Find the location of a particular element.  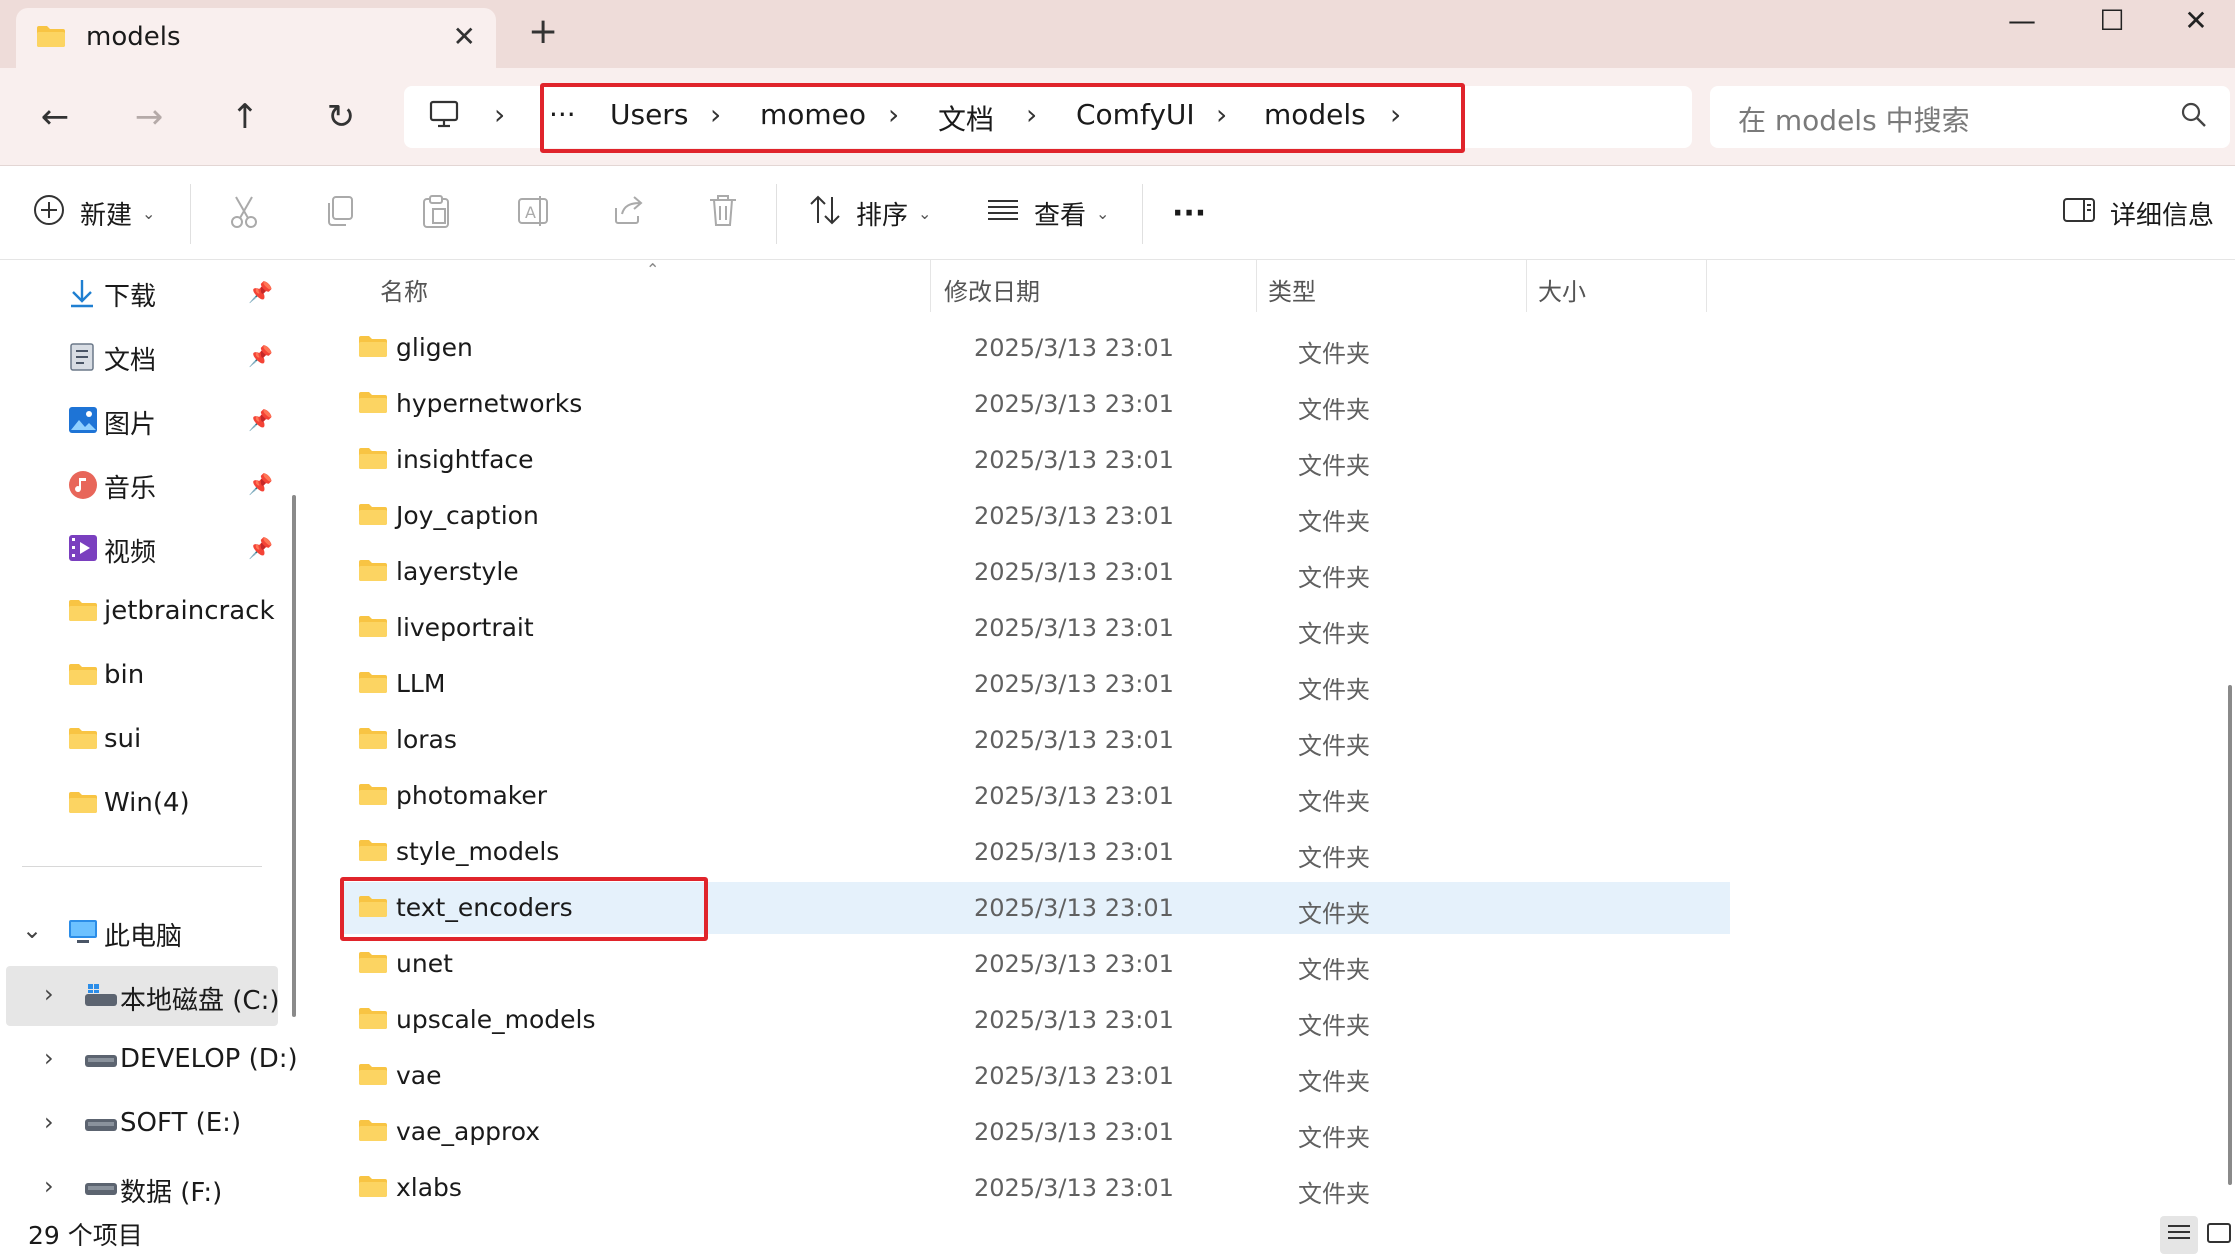

sidebar-item-drive-e: › SOFT (E:) is located at coordinates (145, 1124).